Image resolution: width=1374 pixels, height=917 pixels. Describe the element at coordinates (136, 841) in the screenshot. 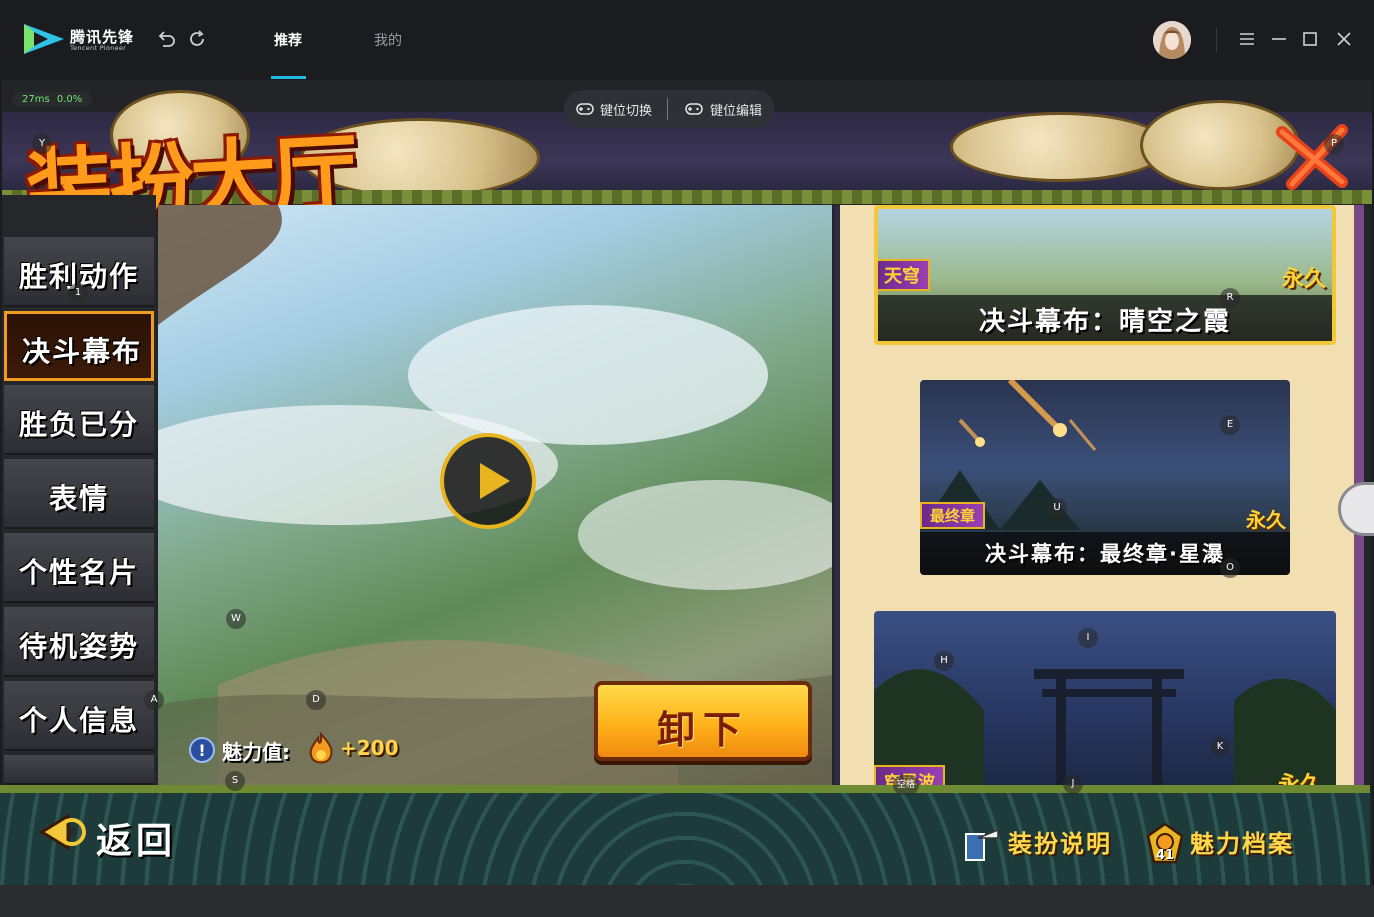

I see `back-label: 返回` at that location.